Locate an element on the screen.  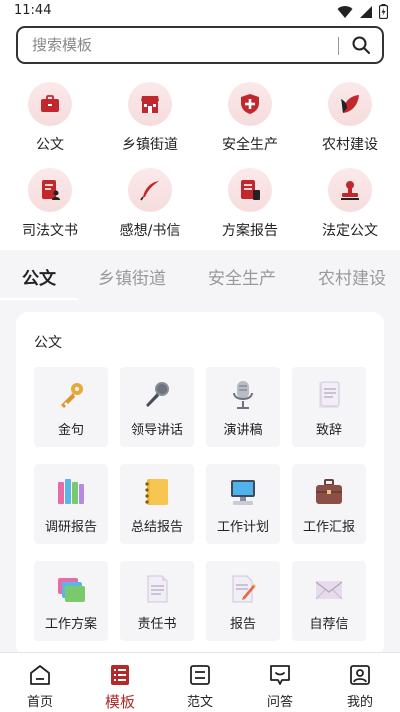
quick-link-gongwen: 公文 is located at coordinates (50, 118).